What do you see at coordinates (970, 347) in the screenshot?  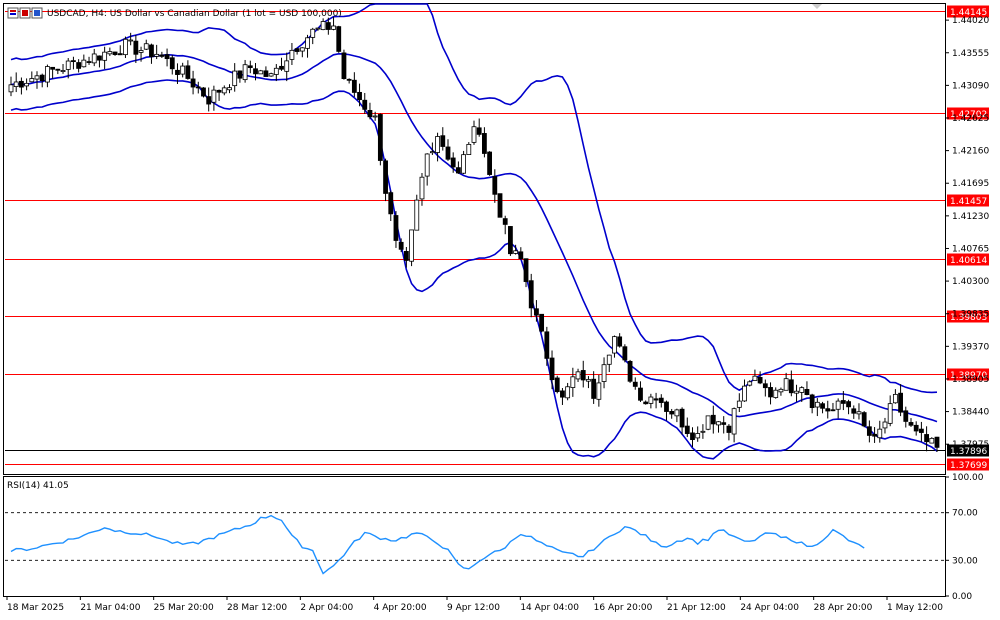 I see `price-axis-label: 1.39370` at bounding box center [970, 347].